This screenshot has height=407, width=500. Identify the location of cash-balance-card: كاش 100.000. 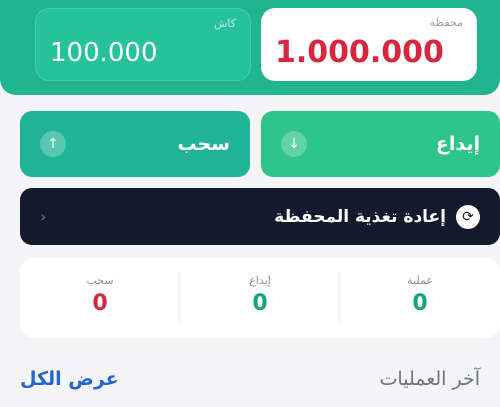
(143, 44).